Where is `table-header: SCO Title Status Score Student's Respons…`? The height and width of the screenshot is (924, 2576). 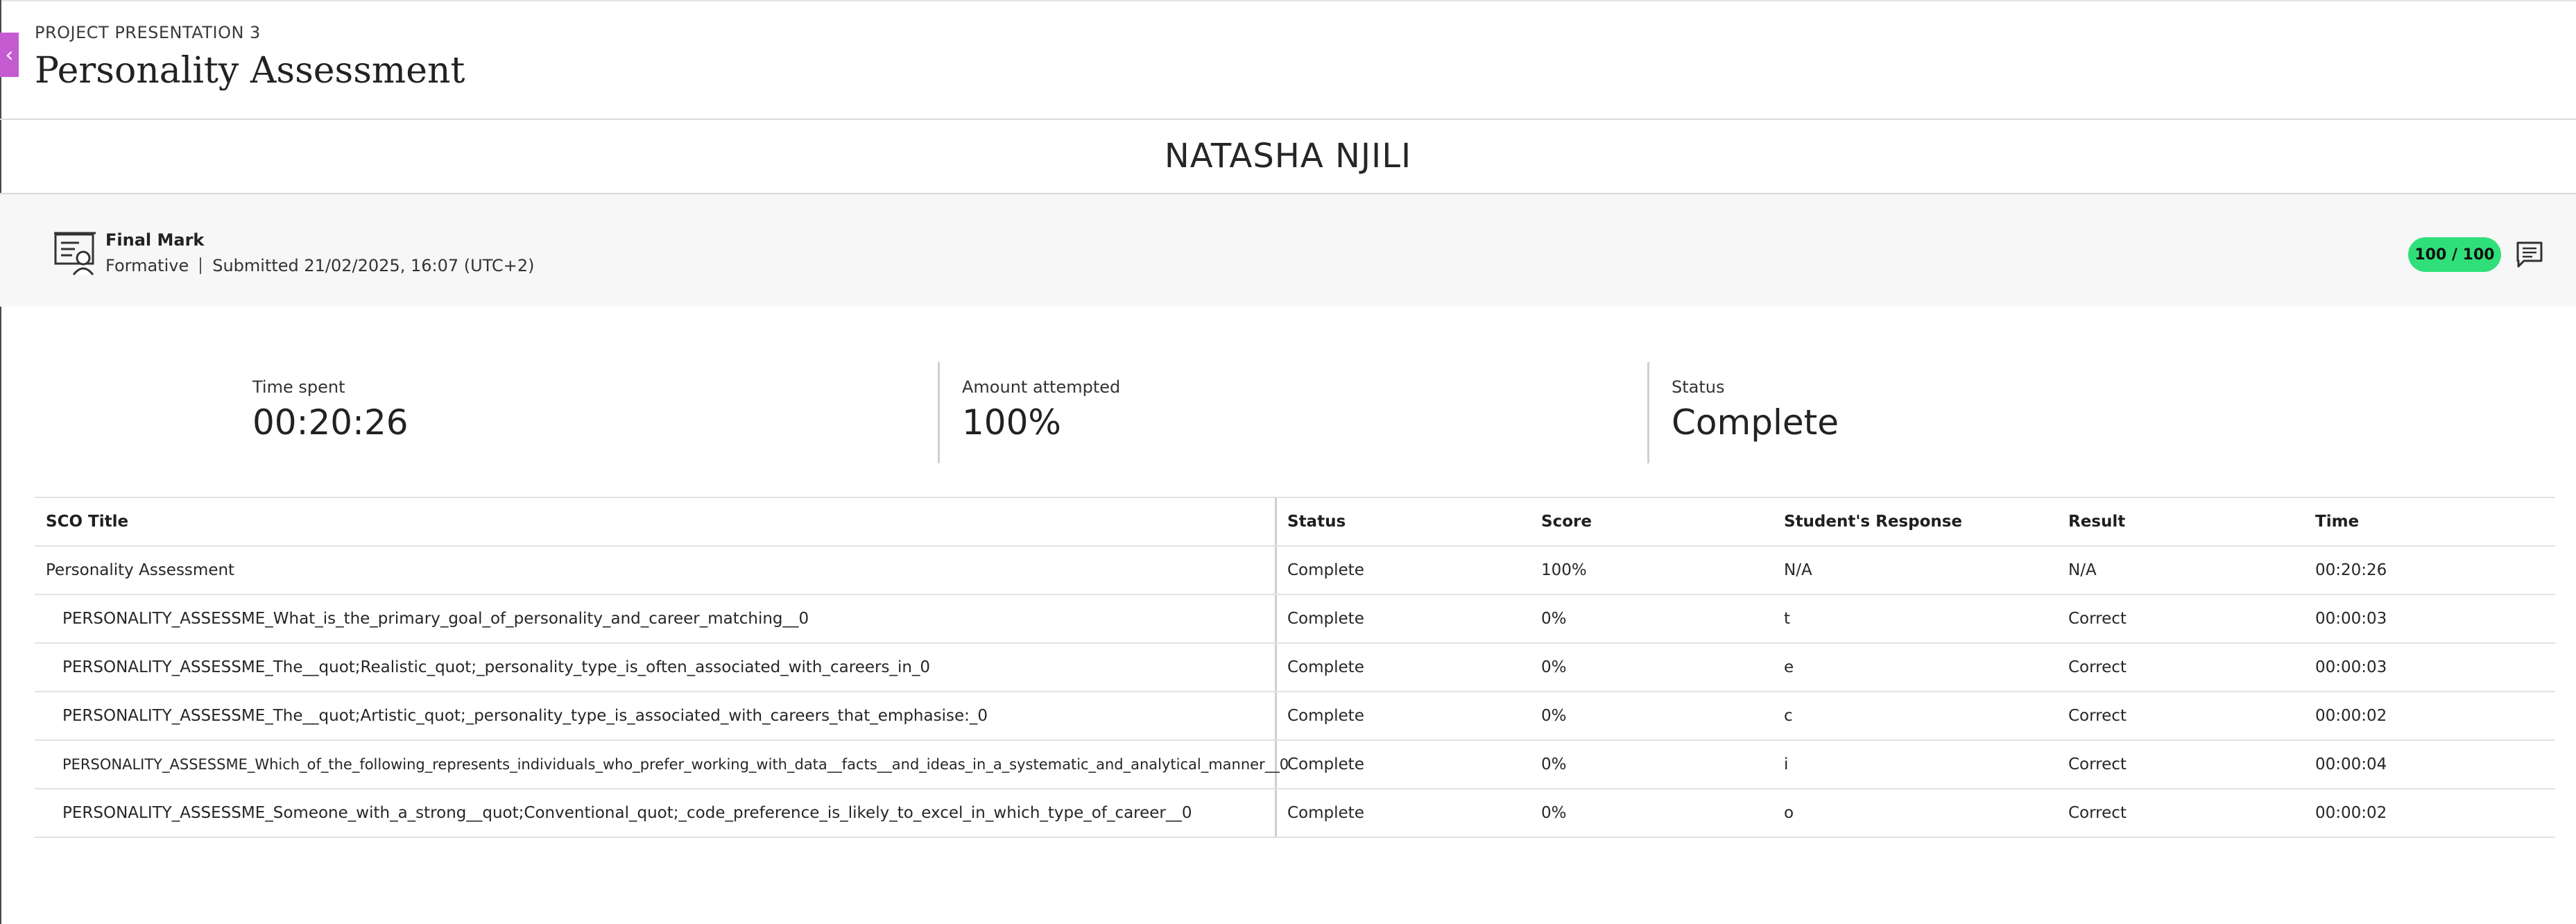 table-header: SCO Title Status Score Student's Respons… is located at coordinates (1295, 522).